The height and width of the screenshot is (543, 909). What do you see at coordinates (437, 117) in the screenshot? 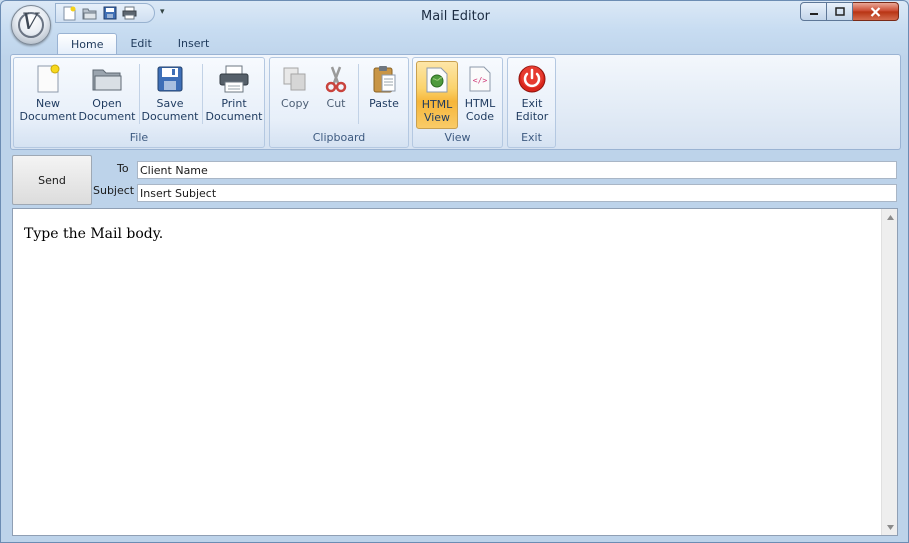
I see `html-view-label-line2: View` at bounding box center [437, 117].